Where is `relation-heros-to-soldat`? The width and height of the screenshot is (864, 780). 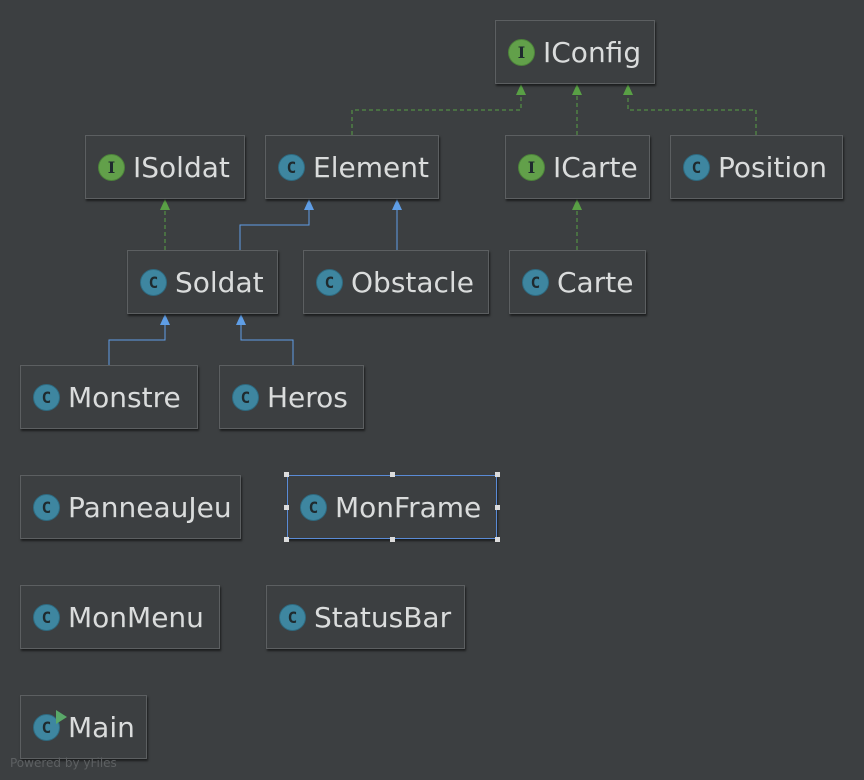
relation-heros-to-soldat is located at coordinates (265, 339).